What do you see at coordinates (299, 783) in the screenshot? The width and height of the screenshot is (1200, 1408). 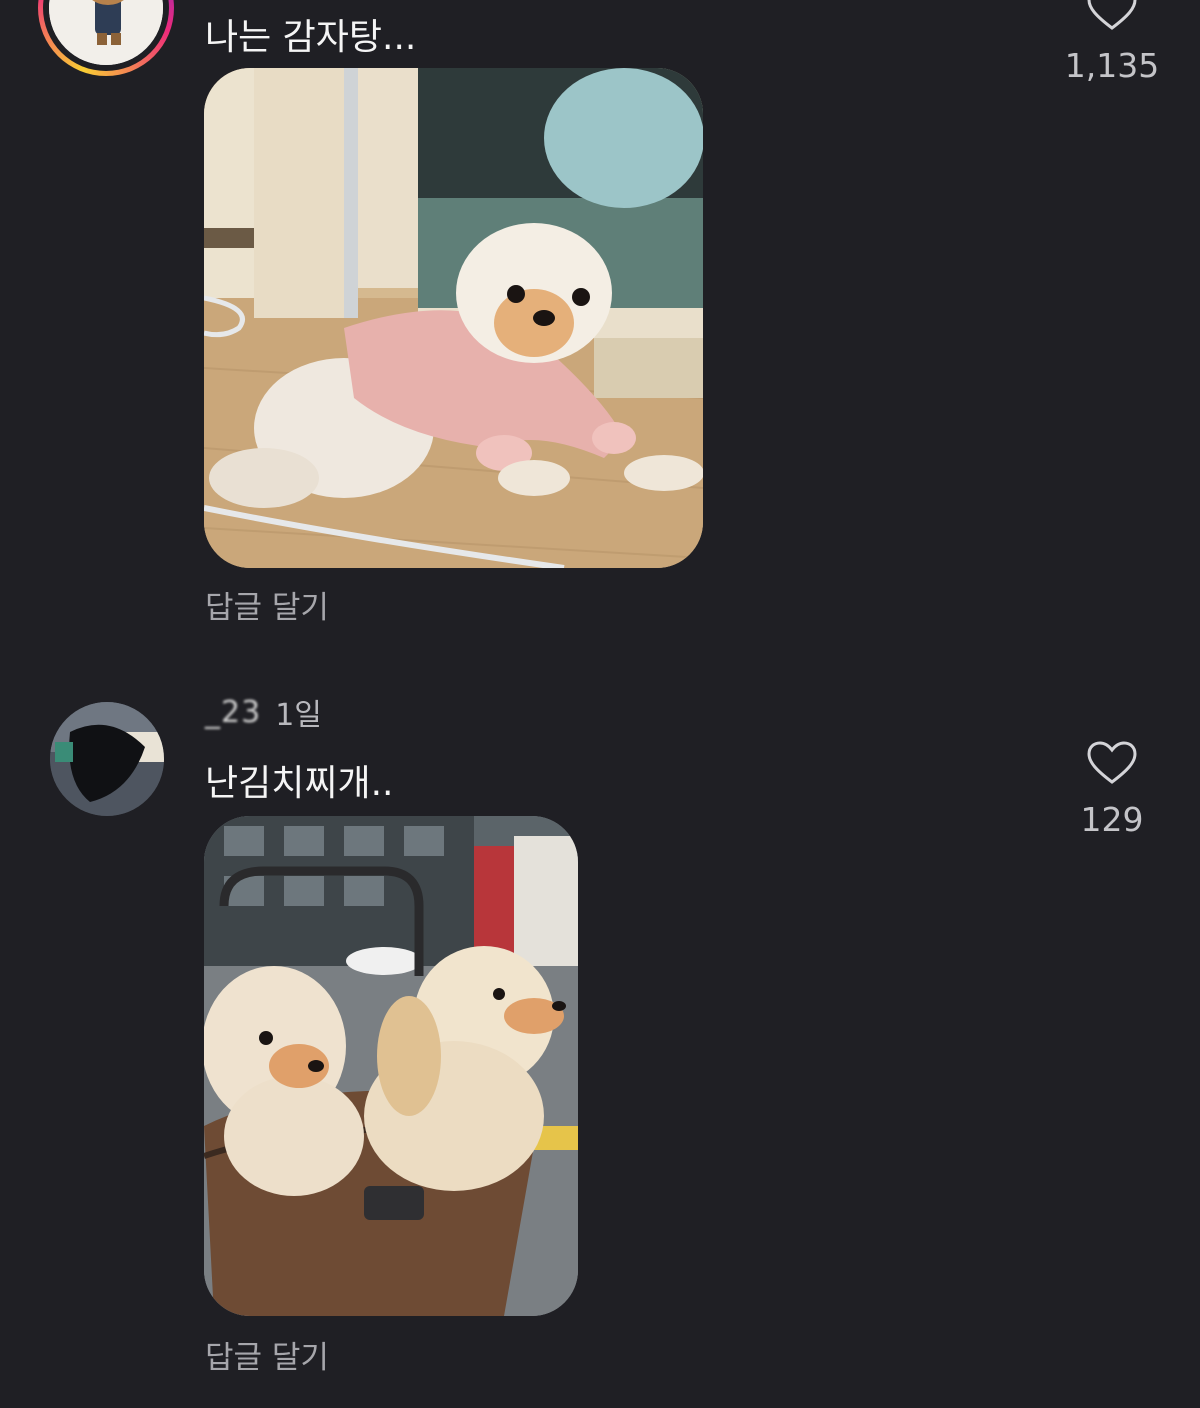 I see `comment-text: 난김치찌개..` at bounding box center [299, 783].